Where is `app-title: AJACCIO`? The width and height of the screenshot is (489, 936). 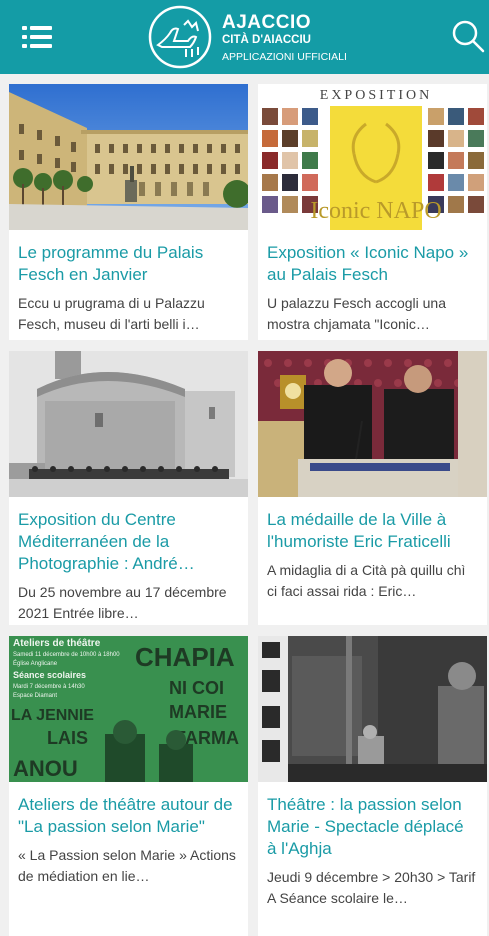
app-title: AJACCIO is located at coordinates (267, 22).